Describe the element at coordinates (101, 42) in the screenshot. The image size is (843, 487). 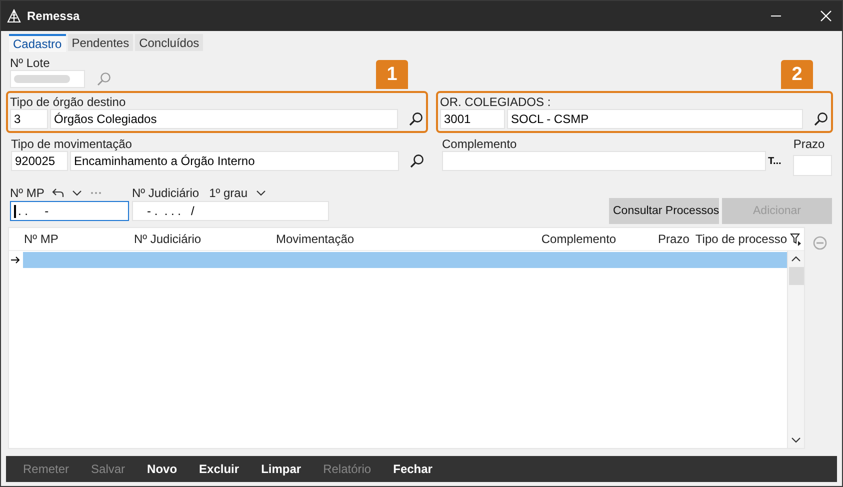
I see `tab: Pendentes` at that location.